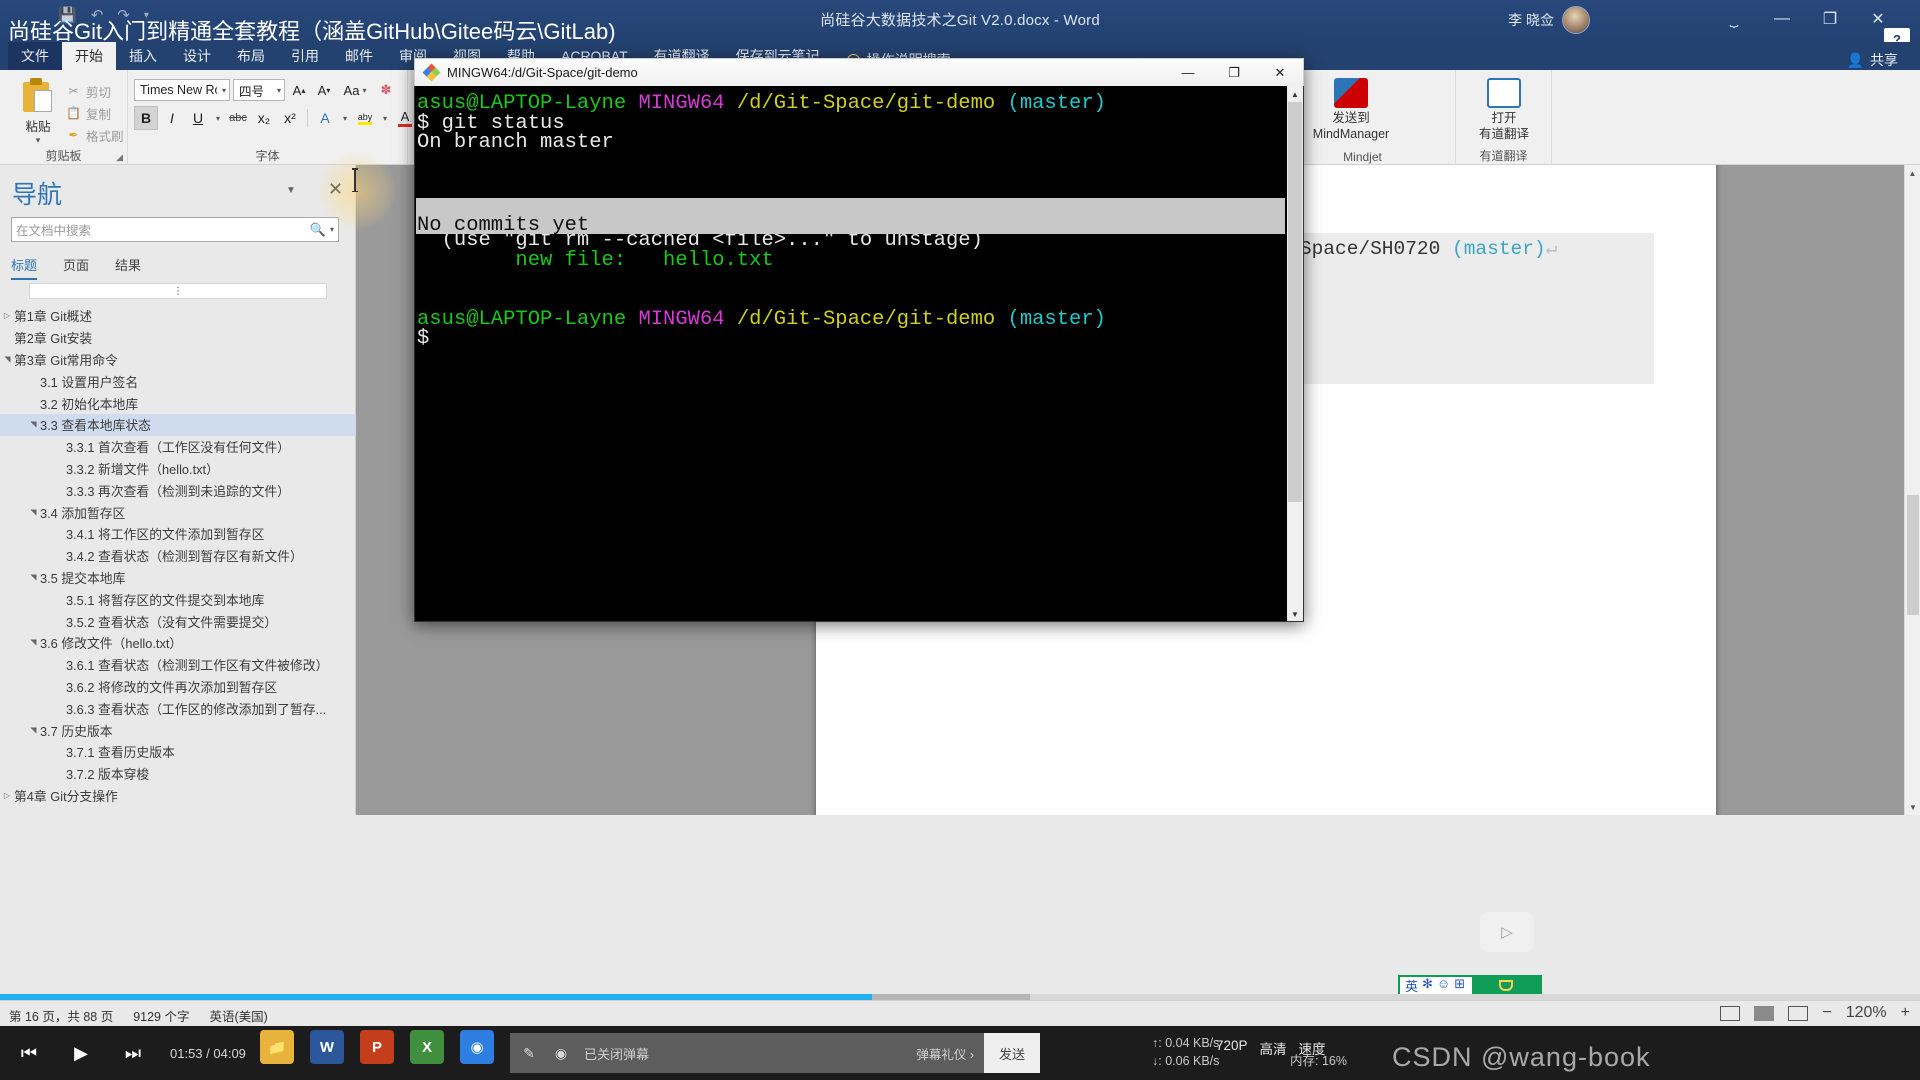 The width and height of the screenshot is (1920, 1080). What do you see at coordinates (1549, 20) in the screenshot?
I see `account-area: 李 晓佥` at bounding box center [1549, 20].